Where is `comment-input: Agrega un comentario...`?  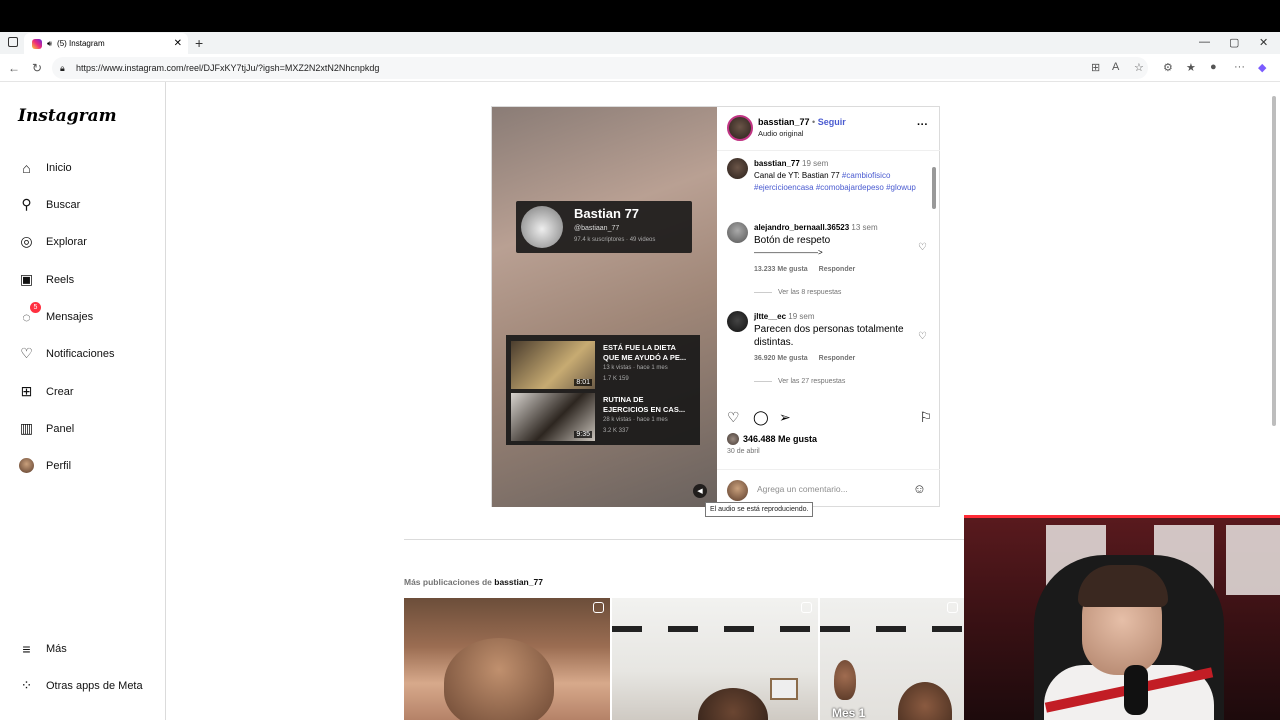 comment-input: Agrega un comentario... is located at coordinates (802, 489).